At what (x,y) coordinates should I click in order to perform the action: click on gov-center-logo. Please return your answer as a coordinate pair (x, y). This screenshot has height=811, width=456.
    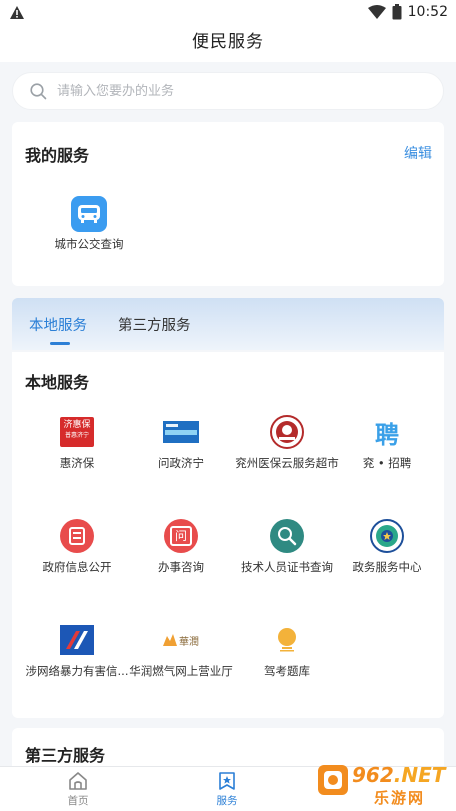
    Looking at the image, I should click on (387, 536).